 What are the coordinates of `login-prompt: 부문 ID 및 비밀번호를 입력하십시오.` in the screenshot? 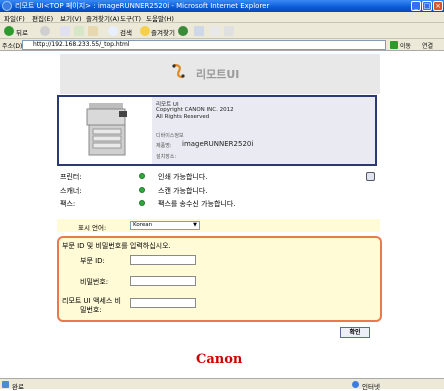 It's located at (116, 246).